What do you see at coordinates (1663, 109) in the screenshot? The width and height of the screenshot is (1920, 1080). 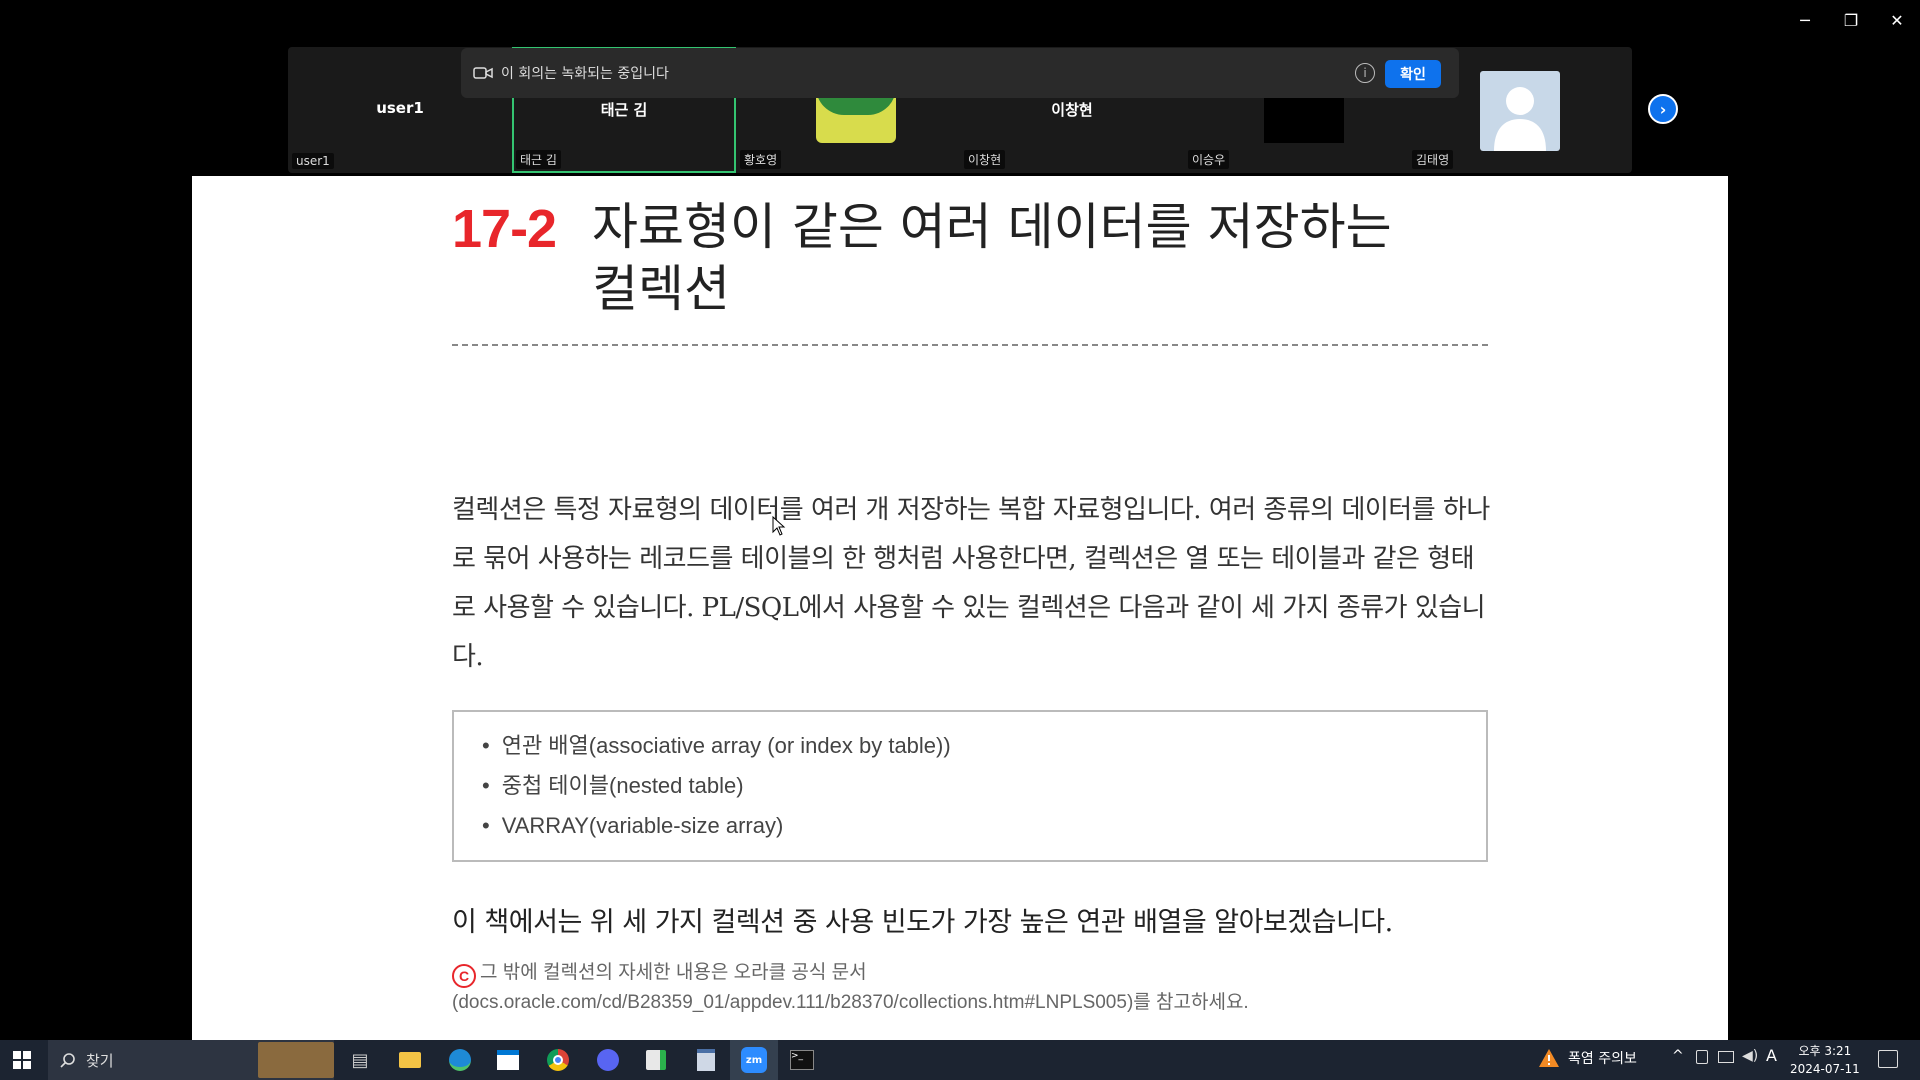 I see `next-participants-button: ›` at bounding box center [1663, 109].